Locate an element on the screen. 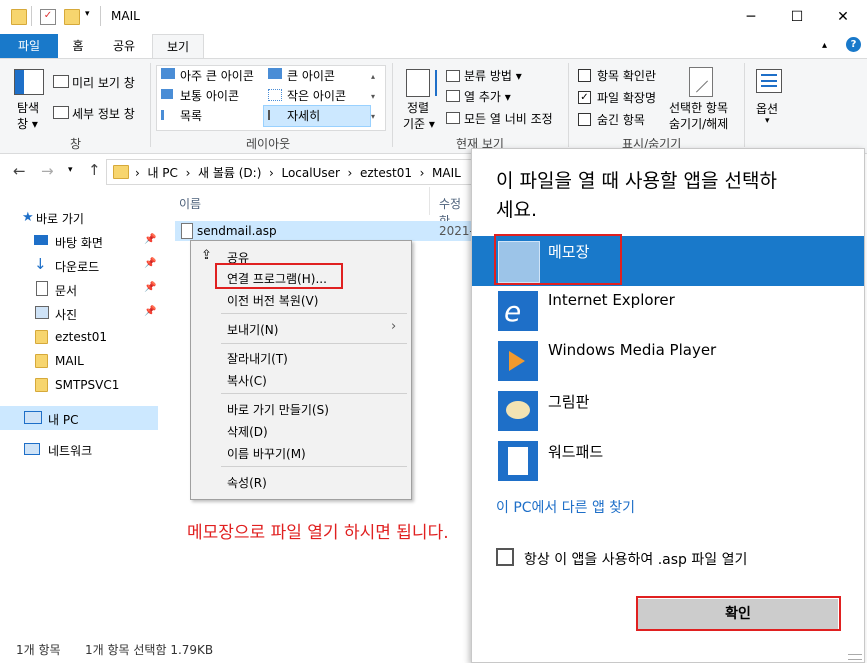 Image resolution: width=867 pixels, height=663 pixels. navigation-pane-label-2: 창 ▾ is located at coordinates (27, 123).